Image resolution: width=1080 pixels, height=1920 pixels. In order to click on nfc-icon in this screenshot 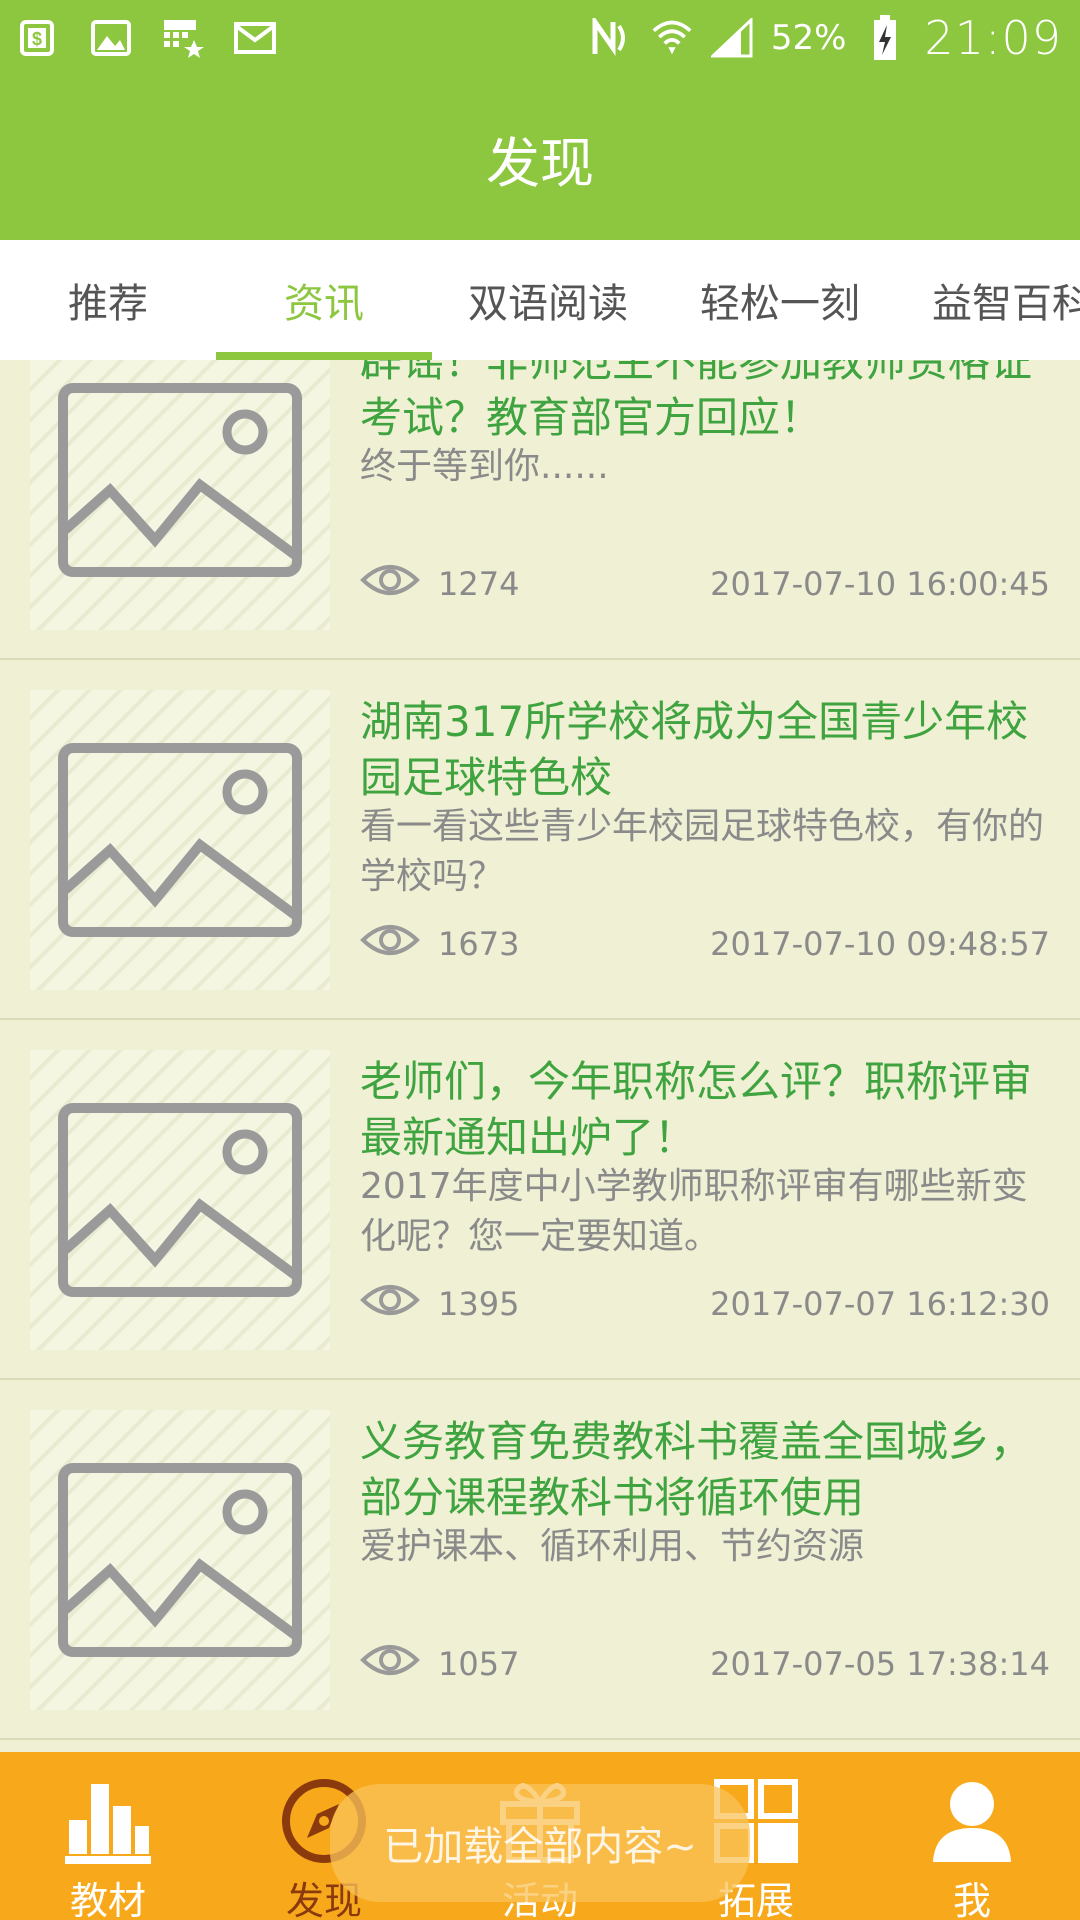, I will do `click(612, 38)`.